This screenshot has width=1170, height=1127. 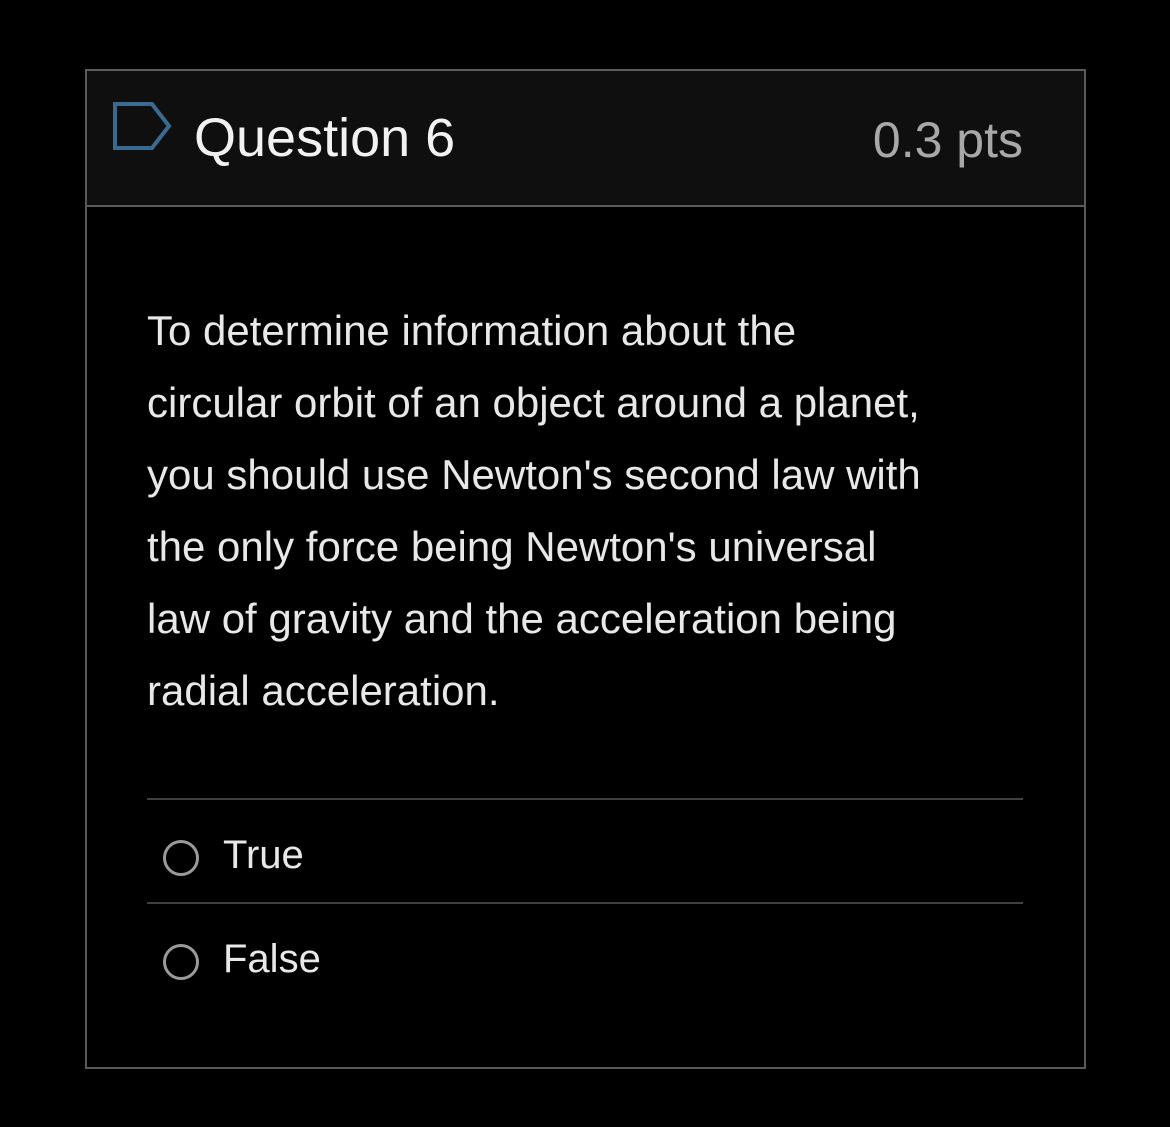 I want to click on answer-list: True False, so click(x=585, y=902).